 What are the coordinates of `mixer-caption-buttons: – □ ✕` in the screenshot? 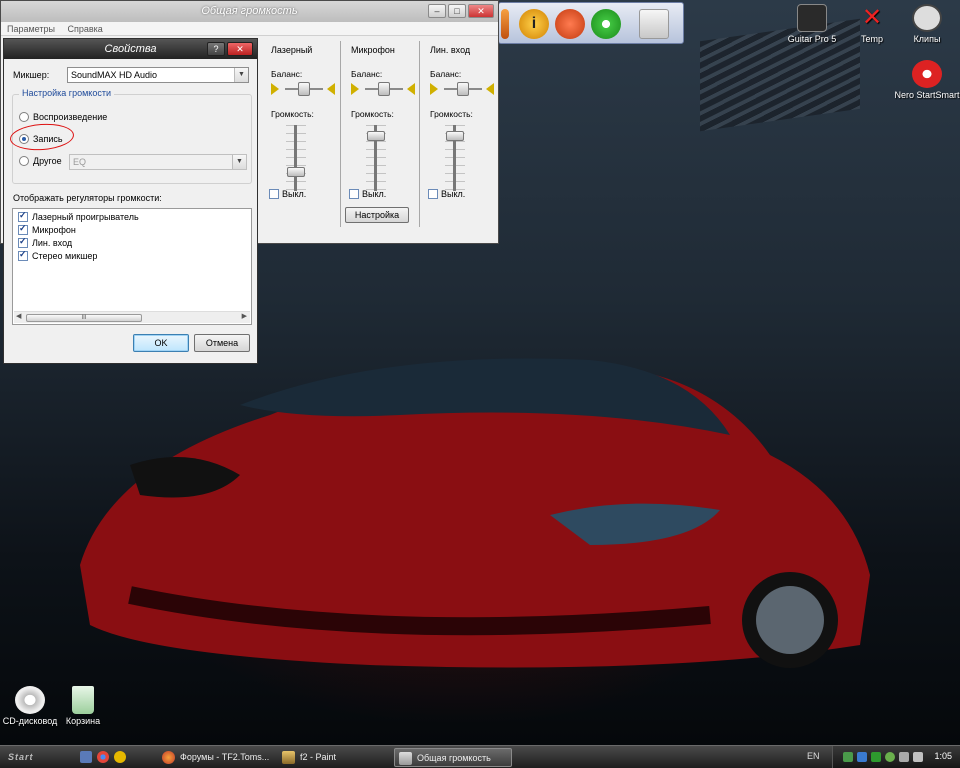 It's located at (461, 11).